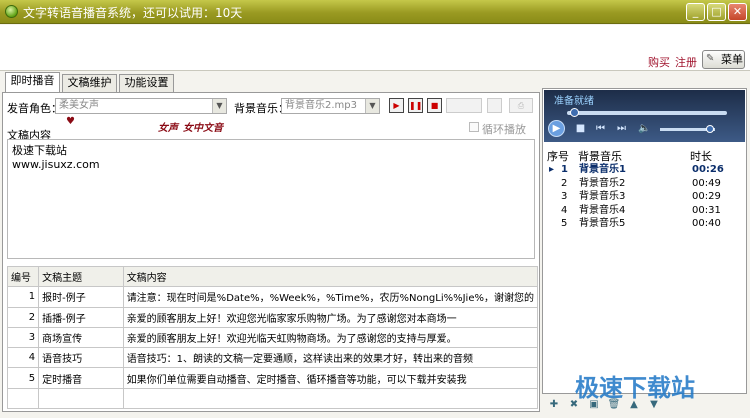  Describe the element at coordinates (564, 196) in the screenshot. I see `track-num: 3` at that location.